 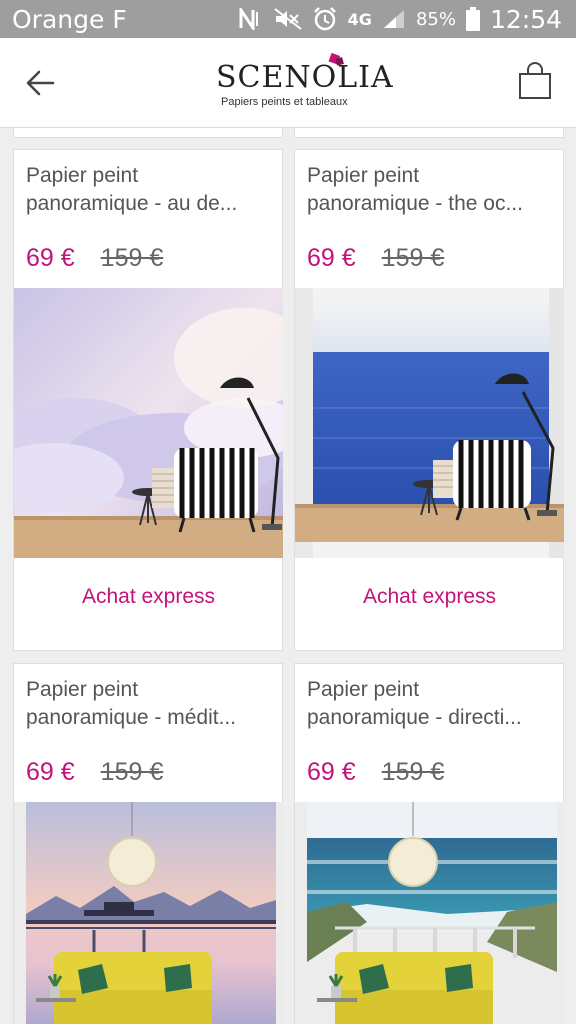 I want to click on status-bar: Orange F 4G 85% 12:54, so click(x=288, y=19).